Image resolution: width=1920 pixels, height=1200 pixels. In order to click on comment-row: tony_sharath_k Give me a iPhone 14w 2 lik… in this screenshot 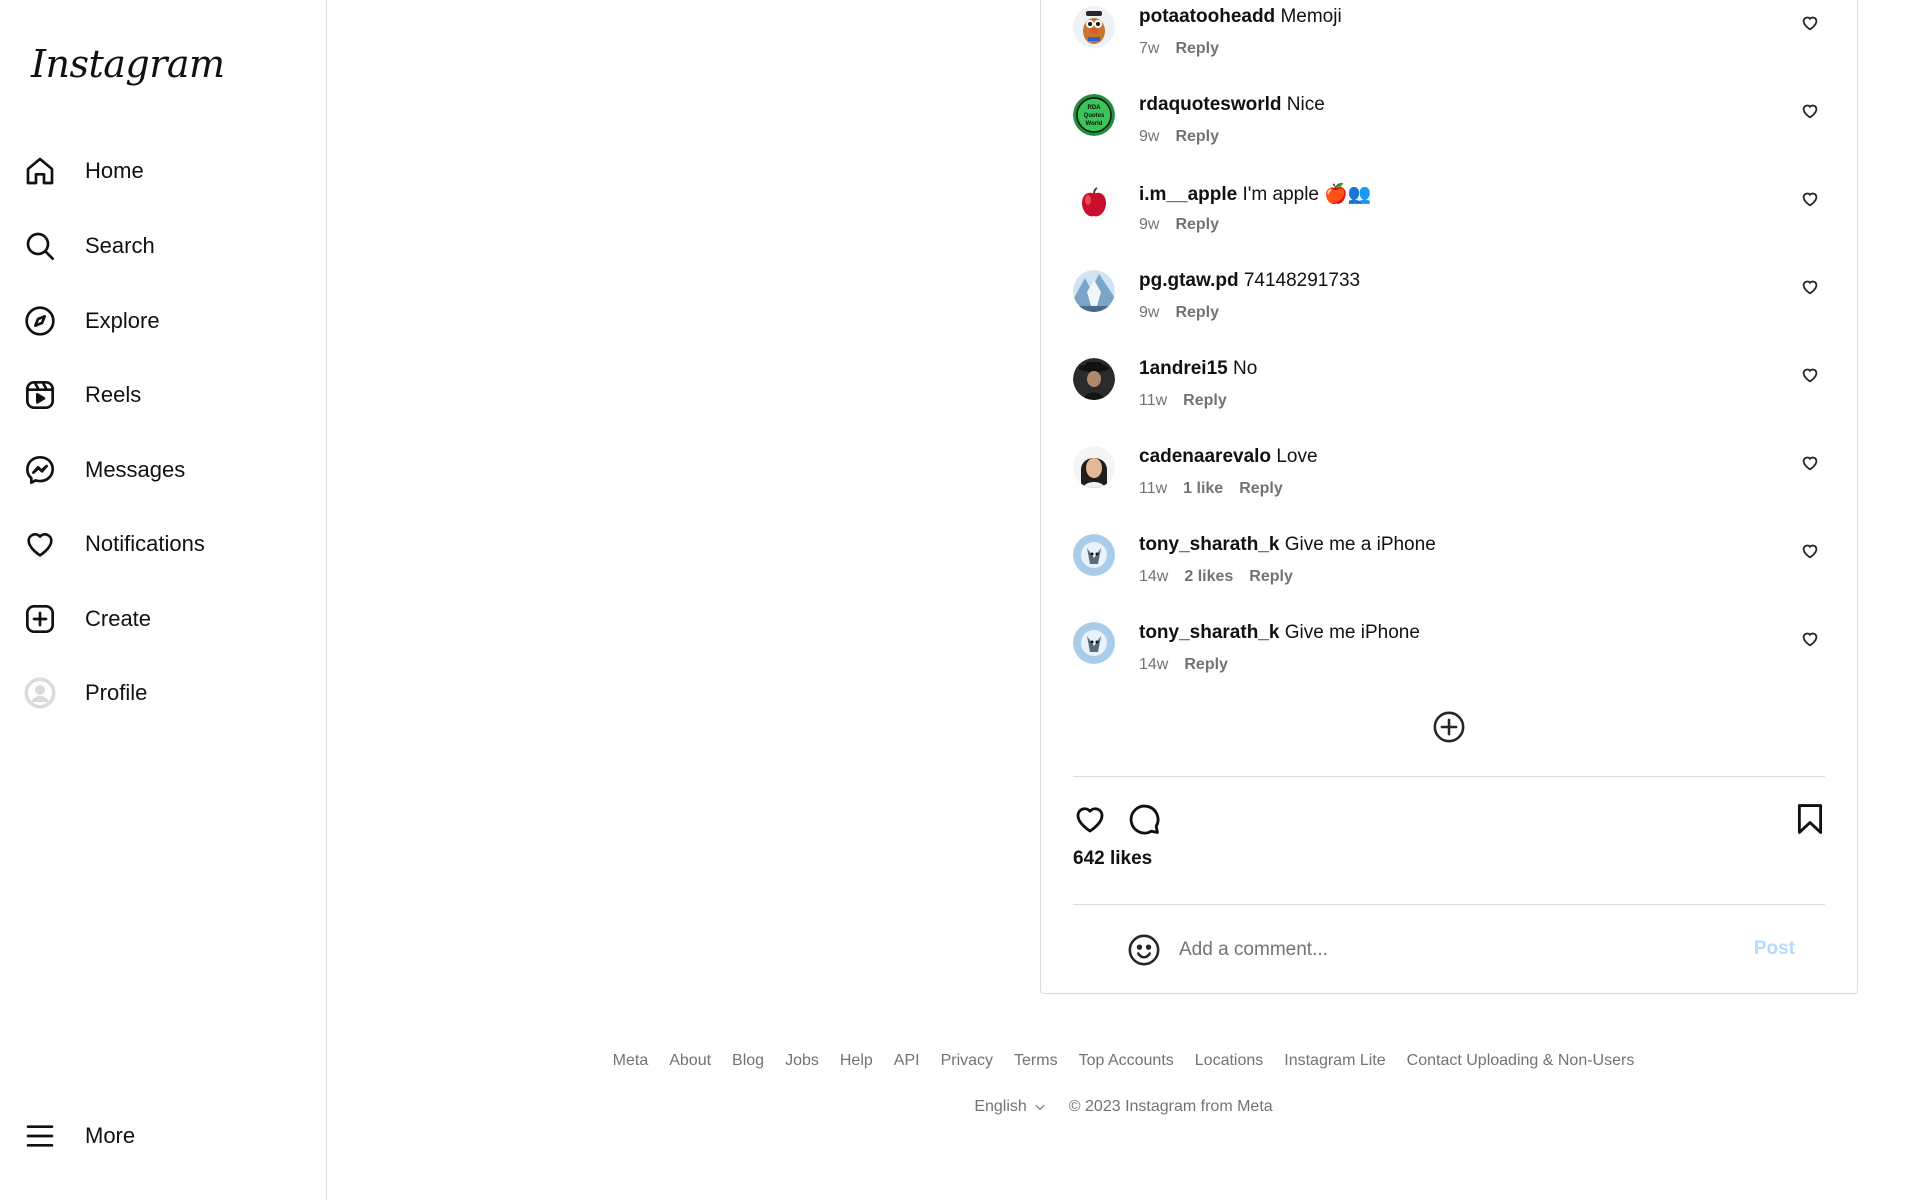, I will do `click(1450, 563)`.